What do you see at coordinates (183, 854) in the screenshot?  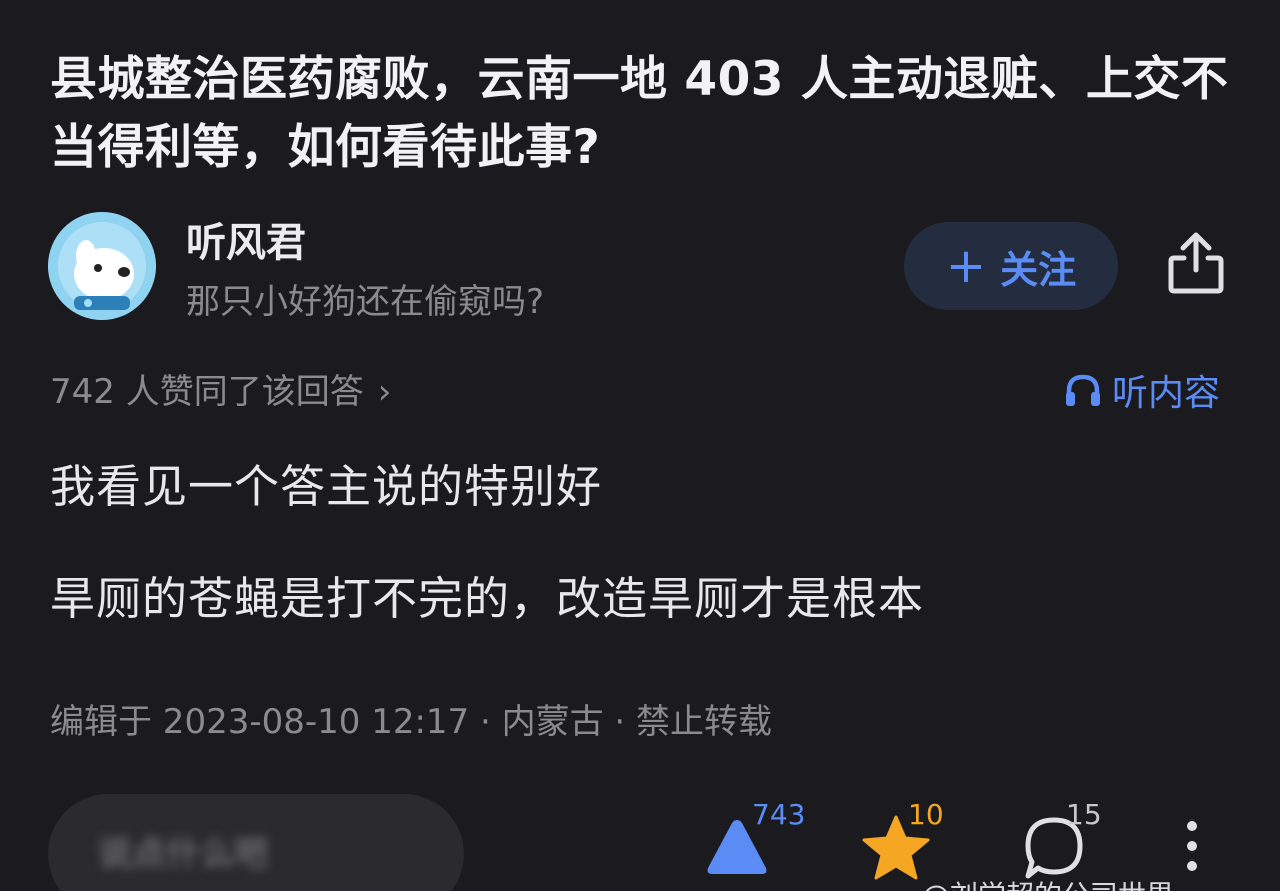 I see `comment-placeholder: 说点什么吧` at bounding box center [183, 854].